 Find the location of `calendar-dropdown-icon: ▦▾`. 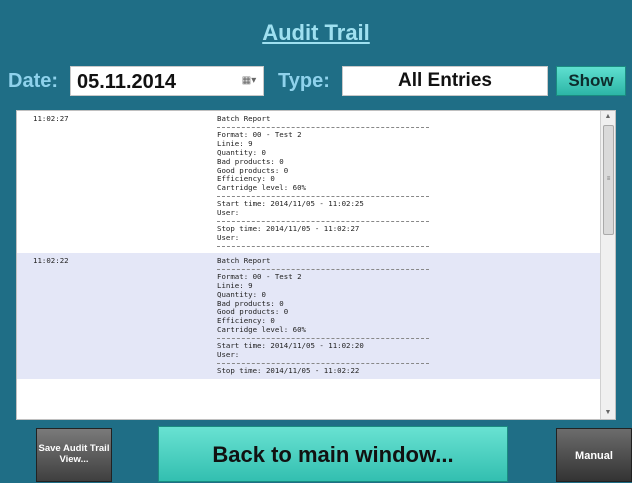

calendar-dropdown-icon: ▦▾ is located at coordinates (249, 81).